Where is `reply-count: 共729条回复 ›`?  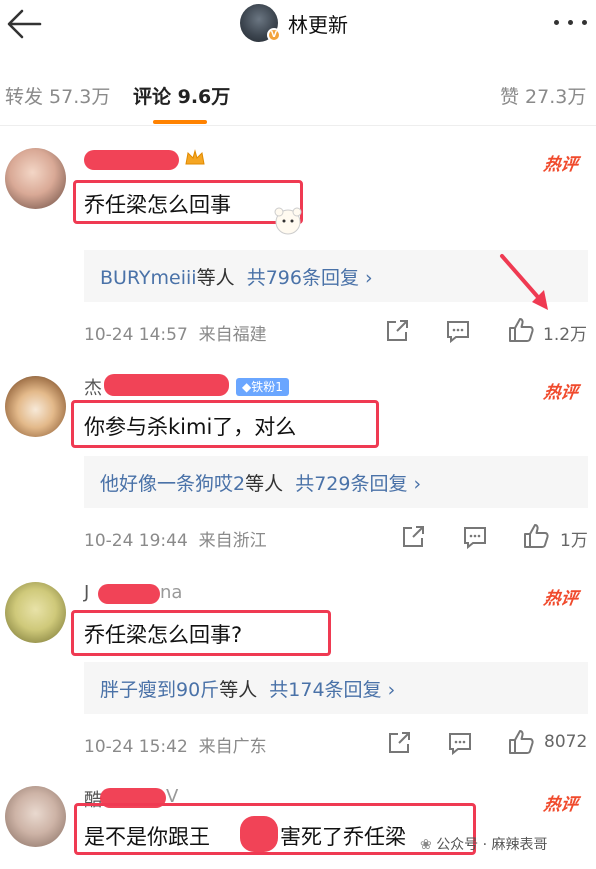 reply-count: 共729条回复 › is located at coordinates (358, 484).